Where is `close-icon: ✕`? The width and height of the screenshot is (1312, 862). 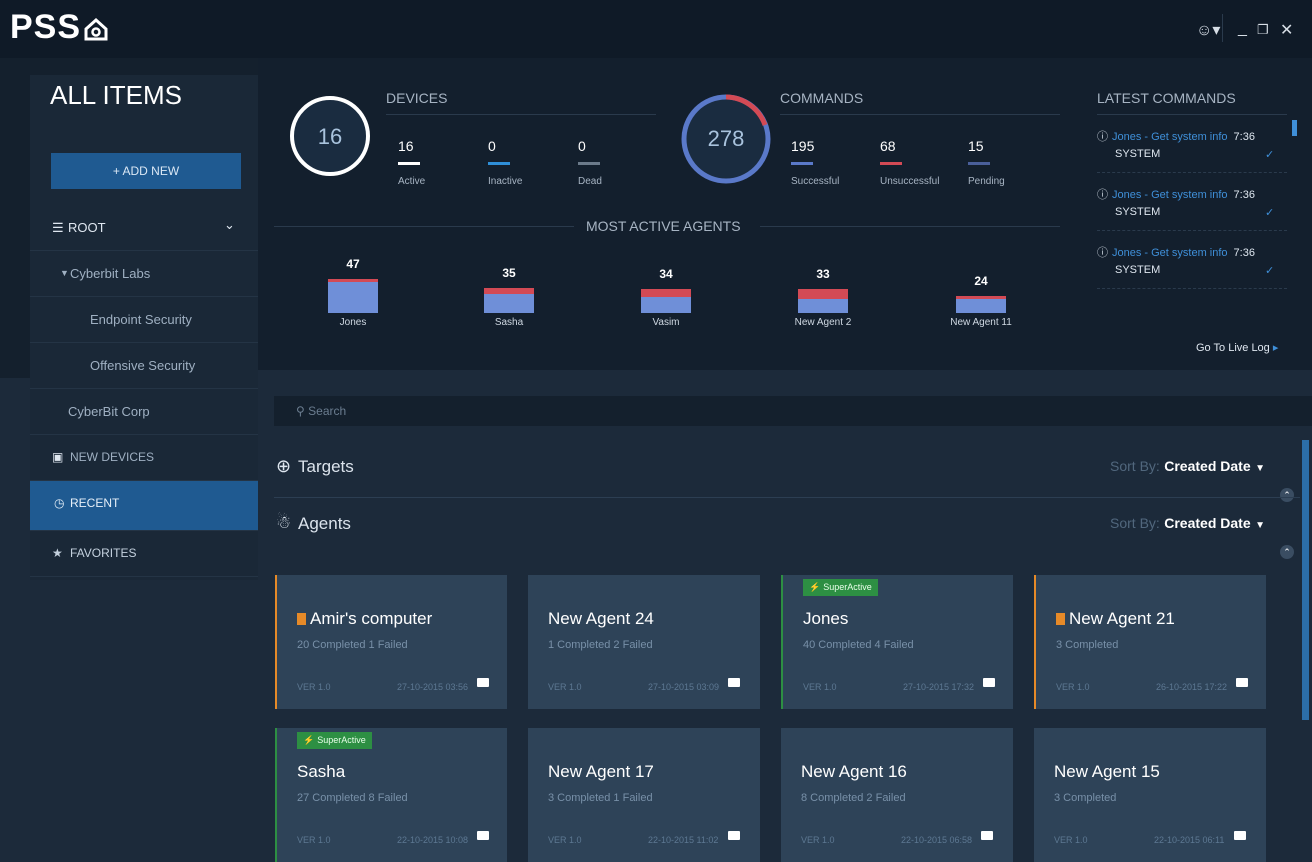 close-icon: ✕ is located at coordinates (1286, 30).